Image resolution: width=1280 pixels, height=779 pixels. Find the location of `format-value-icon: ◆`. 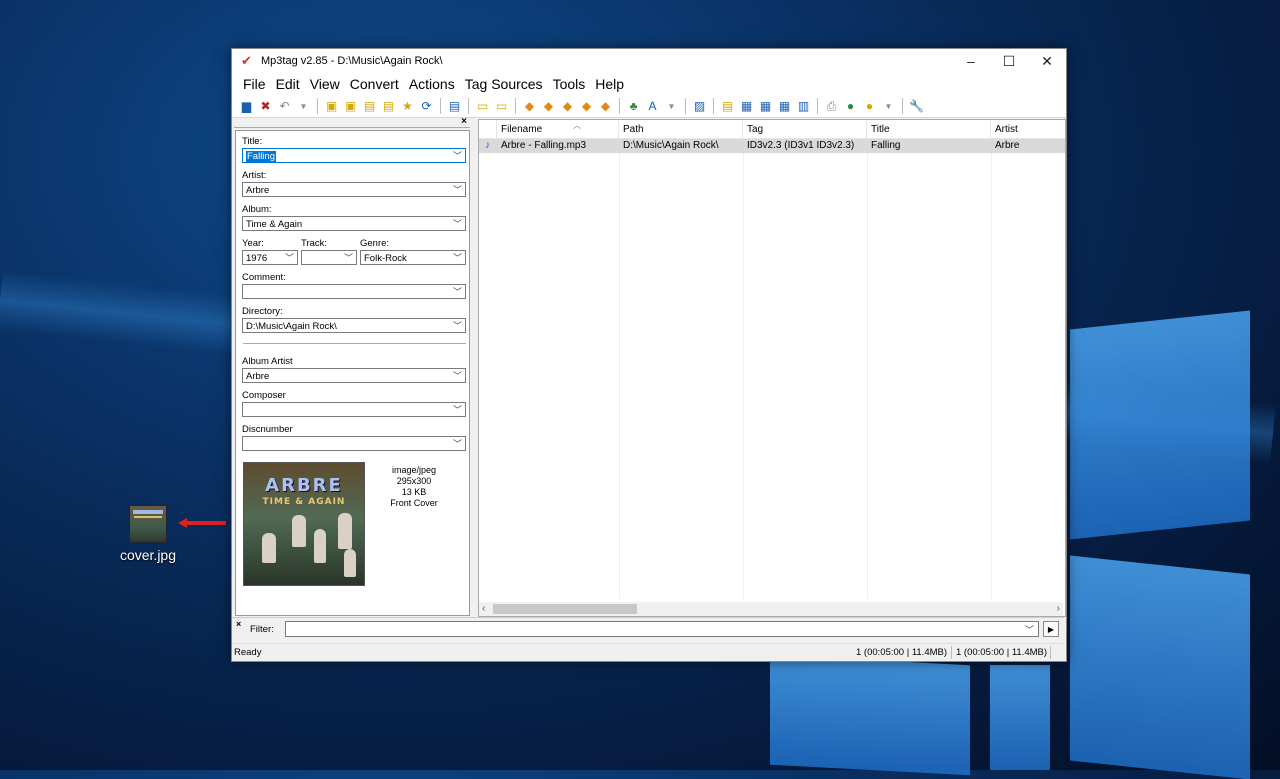

format-value-icon: ◆ is located at coordinates (605, 106).